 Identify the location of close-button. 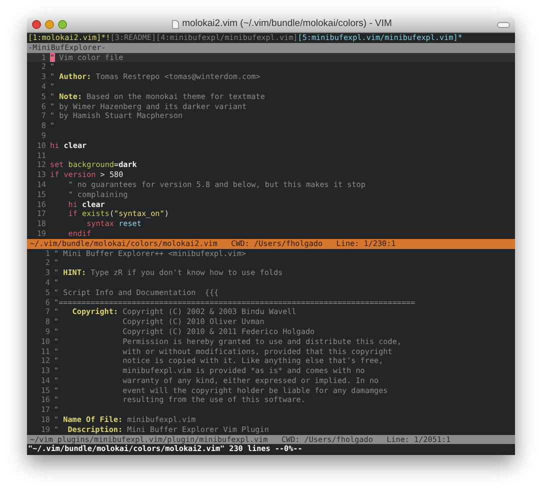
(36, 24).